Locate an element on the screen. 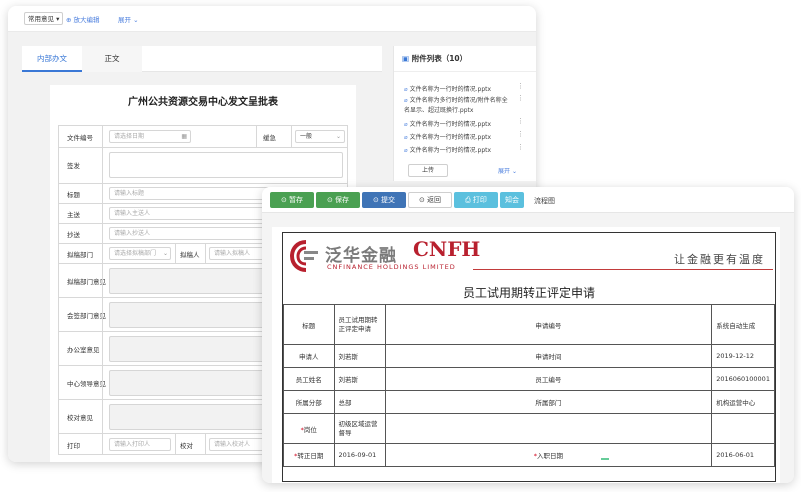  table-row: 申请人 刘若斯 申请时间 2019-12-12 is located at coordinates (529, 356).